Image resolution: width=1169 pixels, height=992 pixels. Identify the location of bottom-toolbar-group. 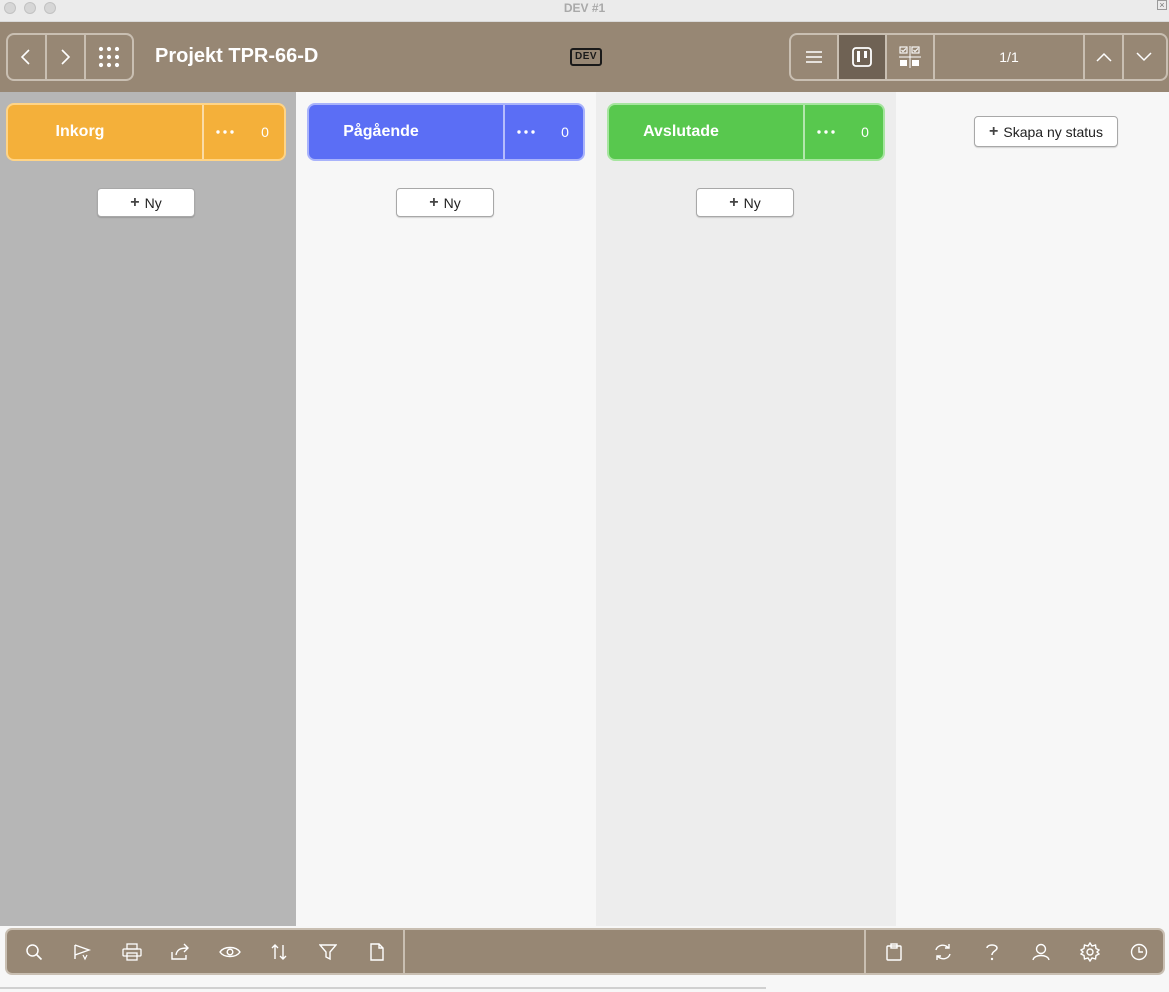
(585, 951).